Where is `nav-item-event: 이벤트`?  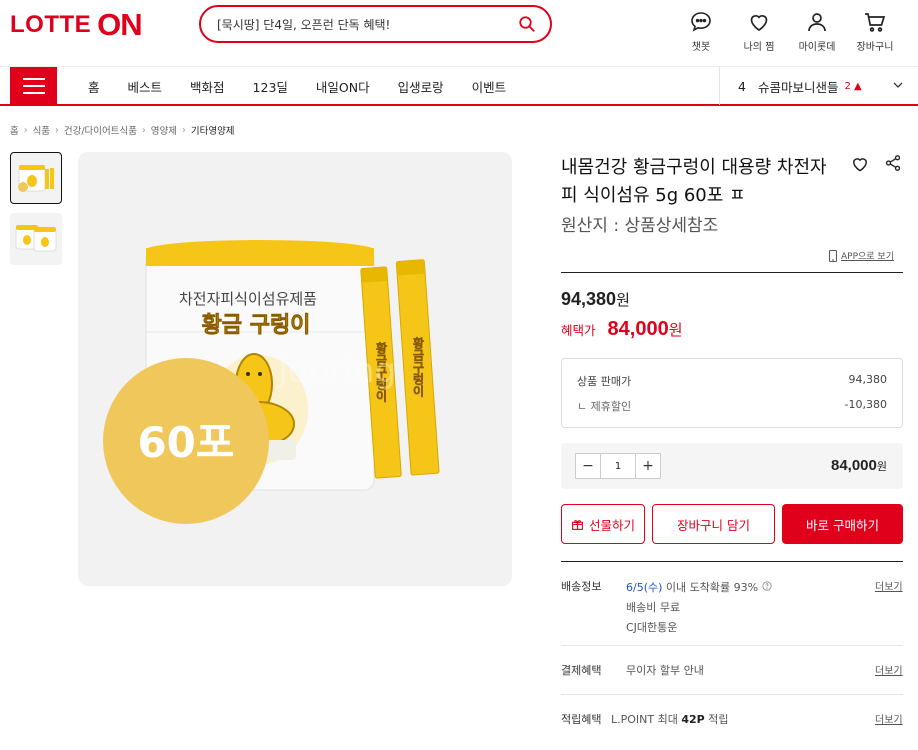
nav-item-event: 이벤트 is located at coordinates (489, 86).